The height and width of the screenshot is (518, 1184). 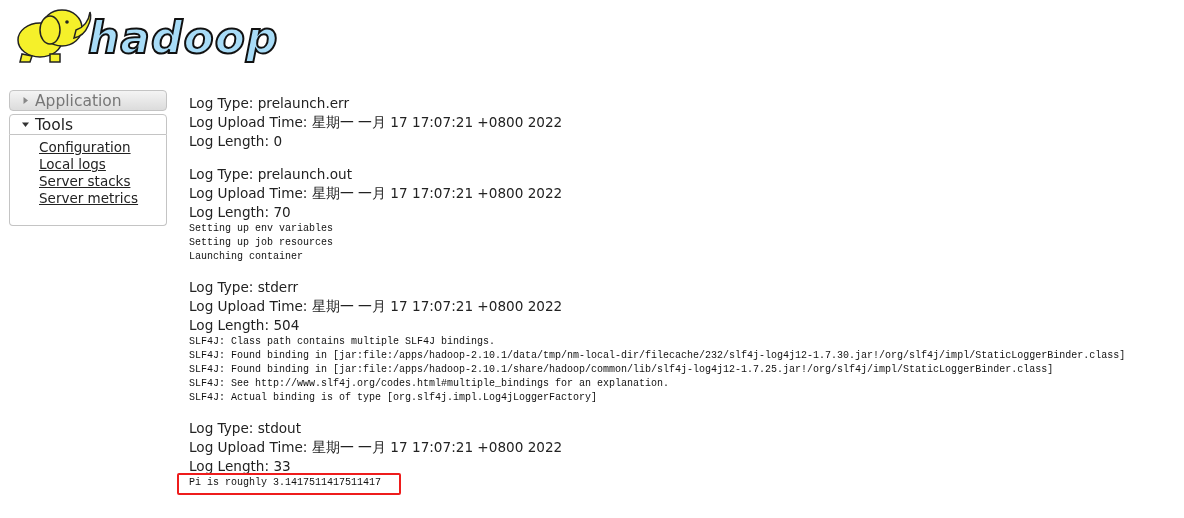 What do you see at coordinates (622, 370) in the screenshot?
I see `log-output-line: SLF4J: Found binding in [jar:file:/apps/hadoop-2.10.1/share/hadoop/common/lib/slf4j-log4j12-1.7.25.jar!/org/slf4j/impl/StaticLoggerBinder.class]` at bounding box center [622, 370].